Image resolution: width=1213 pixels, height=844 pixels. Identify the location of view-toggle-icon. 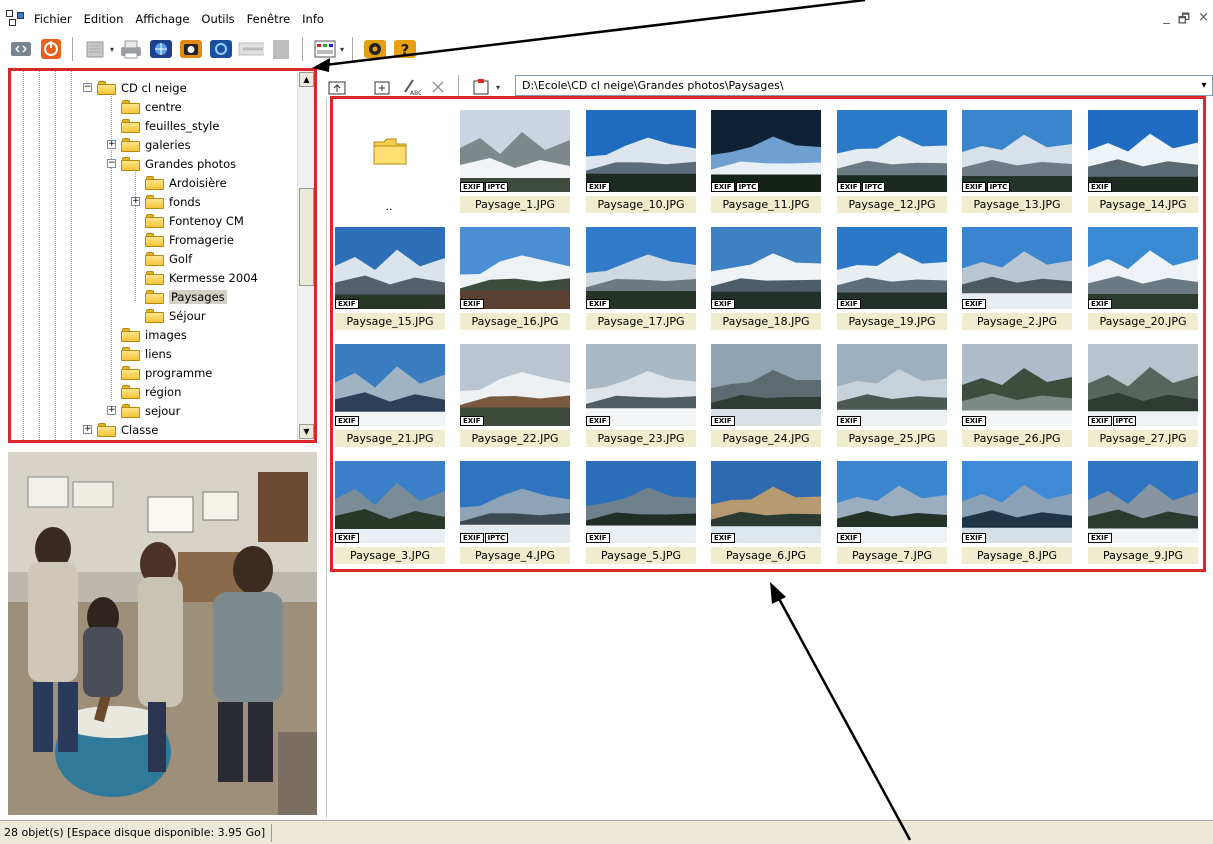
(21, 49).